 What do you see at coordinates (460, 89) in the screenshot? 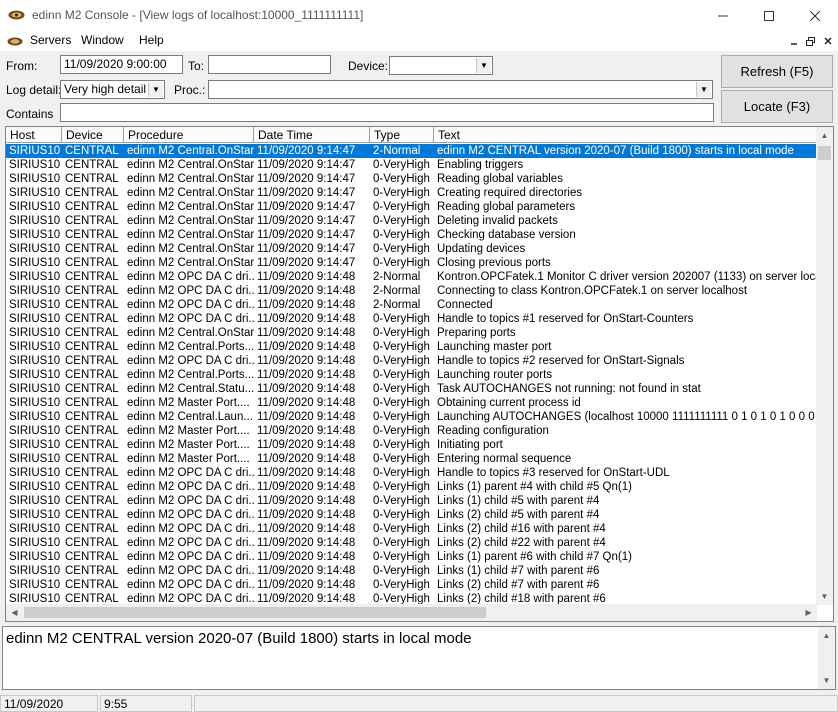
I see `proc-select: ▼` at bounding box center [460, 89].